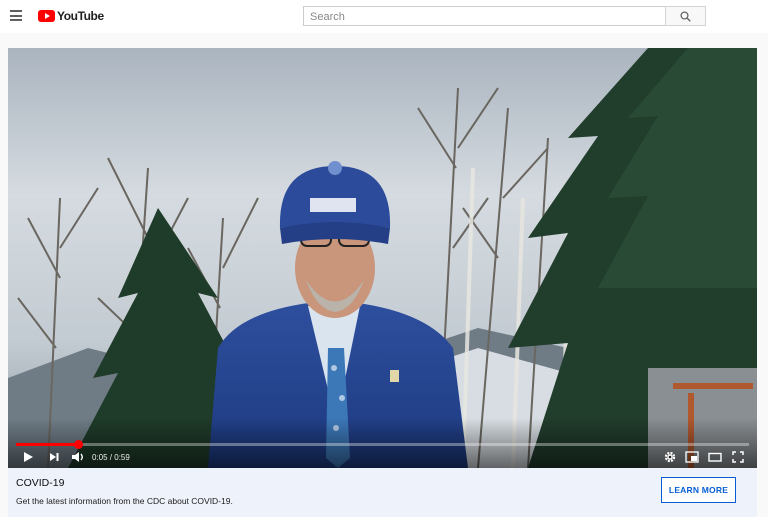  I want to click on time-display: 0:05 / 0:59, so click(111, 457).